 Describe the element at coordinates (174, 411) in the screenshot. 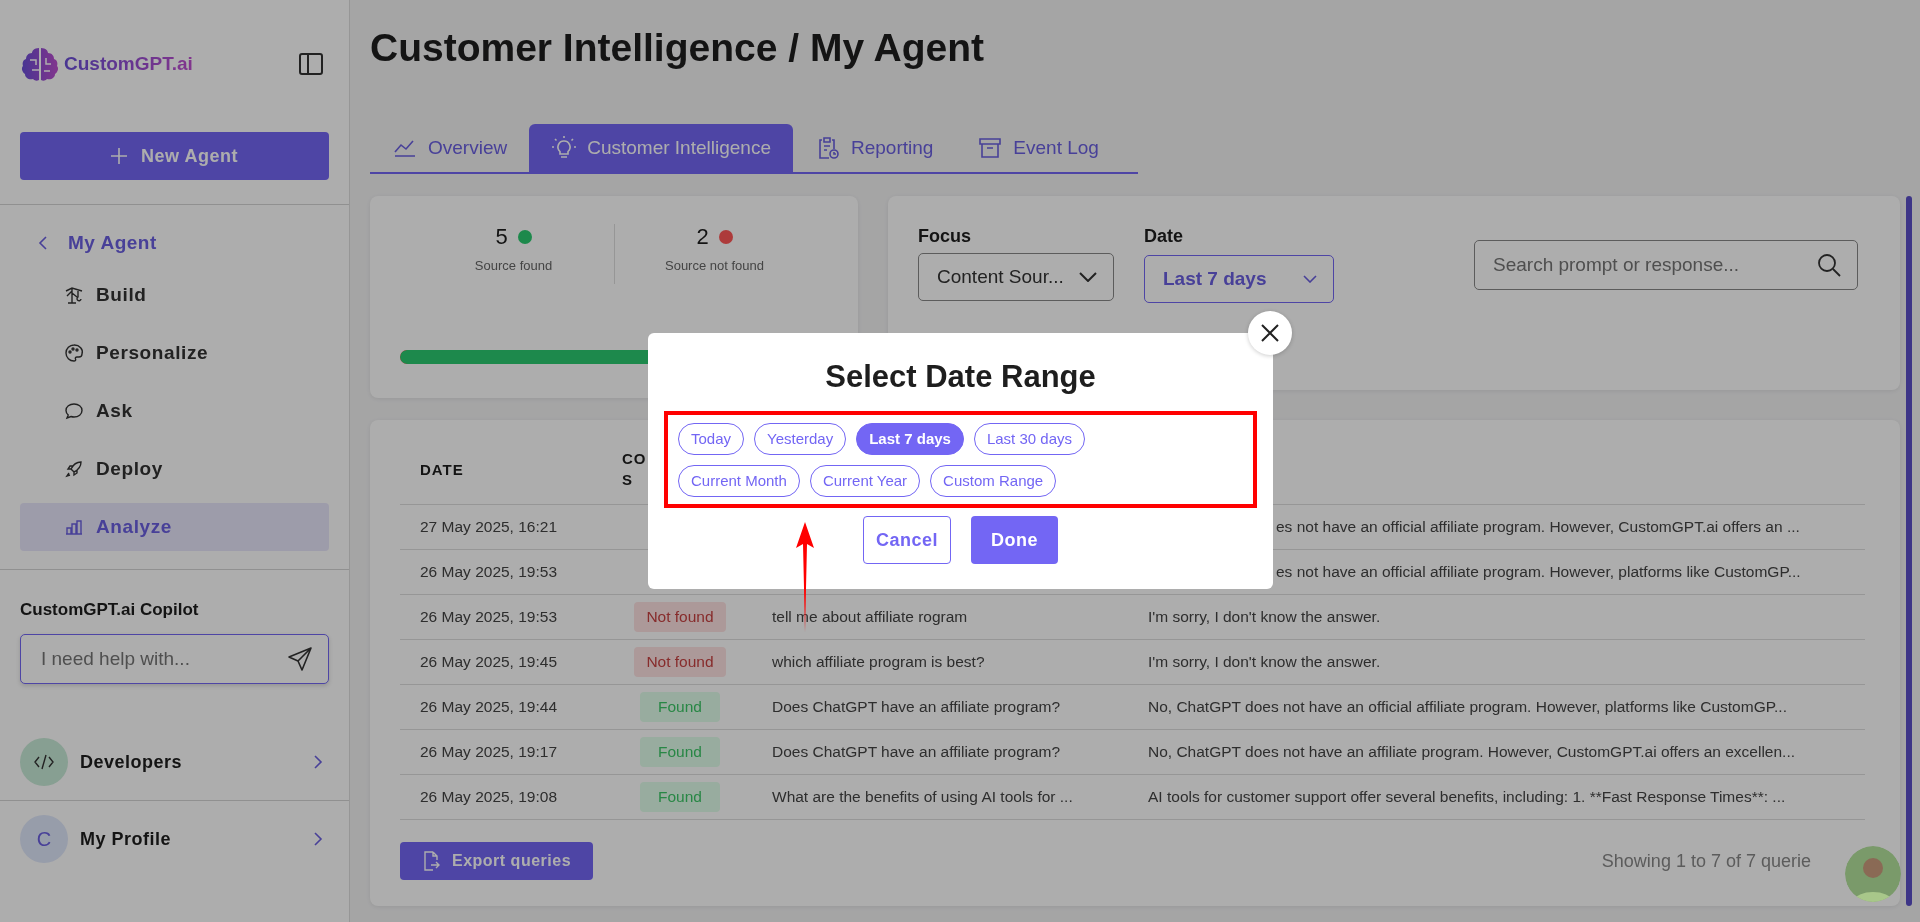

I see `nav-item: Ask` at that location.